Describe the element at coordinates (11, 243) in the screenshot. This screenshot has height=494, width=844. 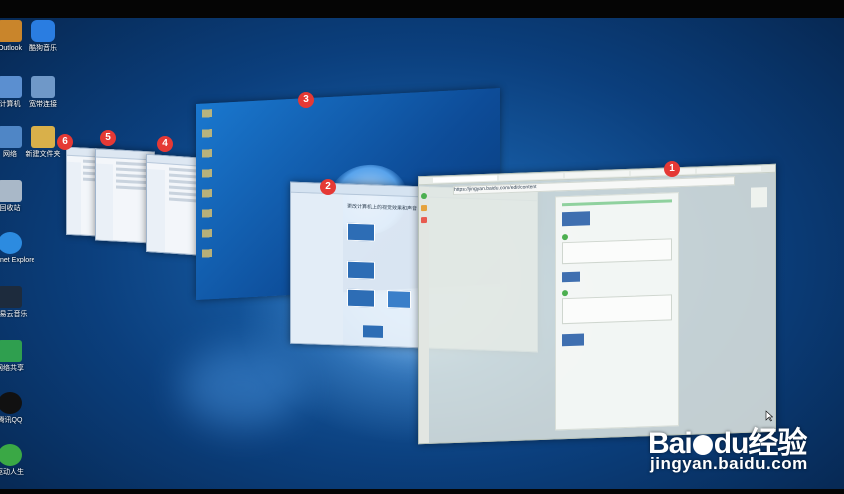
I see `ie-icon` at that location.